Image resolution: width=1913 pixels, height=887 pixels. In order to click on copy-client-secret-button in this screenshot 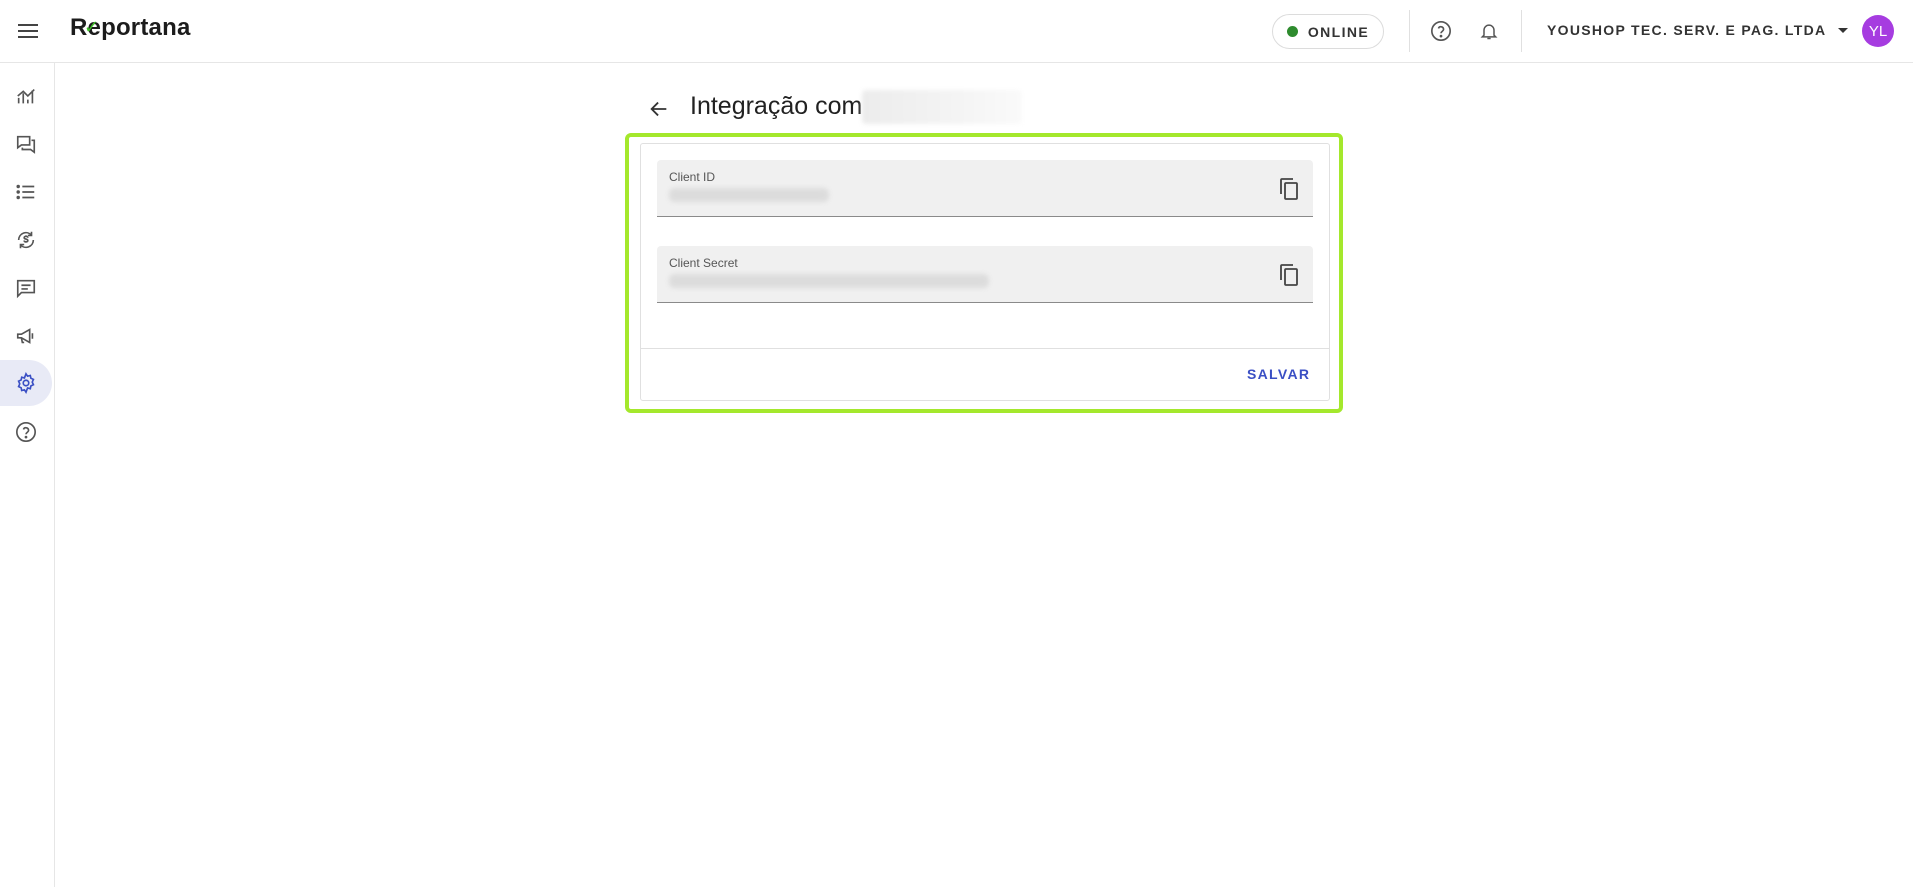, I will do `click(1289, 275)`.